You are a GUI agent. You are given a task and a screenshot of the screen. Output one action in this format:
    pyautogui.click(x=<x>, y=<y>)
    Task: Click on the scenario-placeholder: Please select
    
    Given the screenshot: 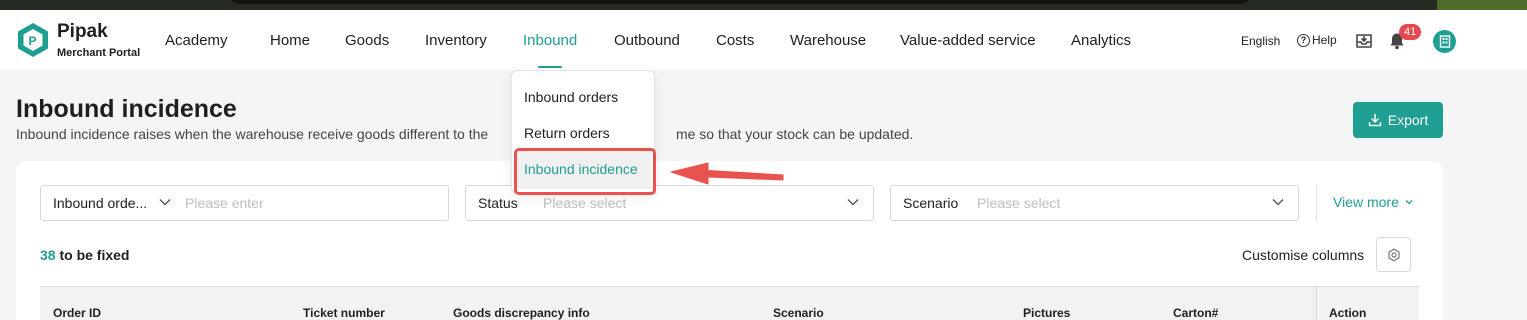 What is the action you would take?
    pyautogui.click(x=1019, y=203)
    